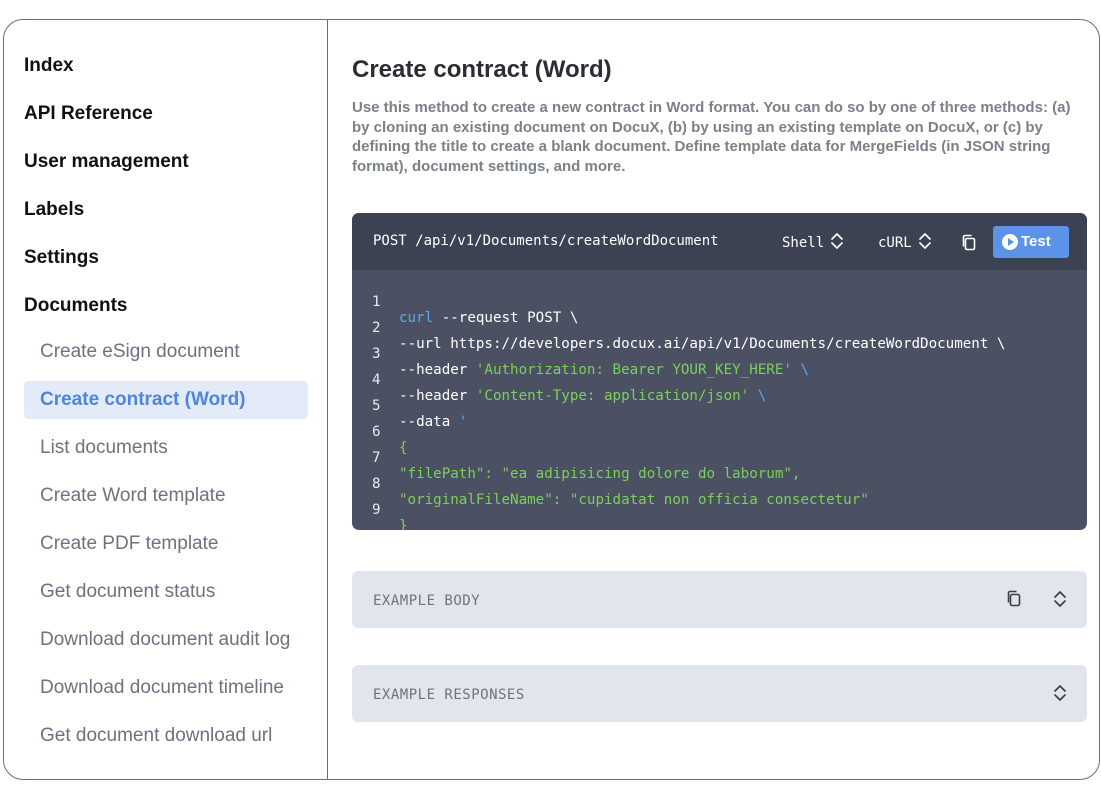  What do you see at coordinates (895, 243) in the screenshot?
I see `client-select-value: cURL` at bounding box center [895, 243].